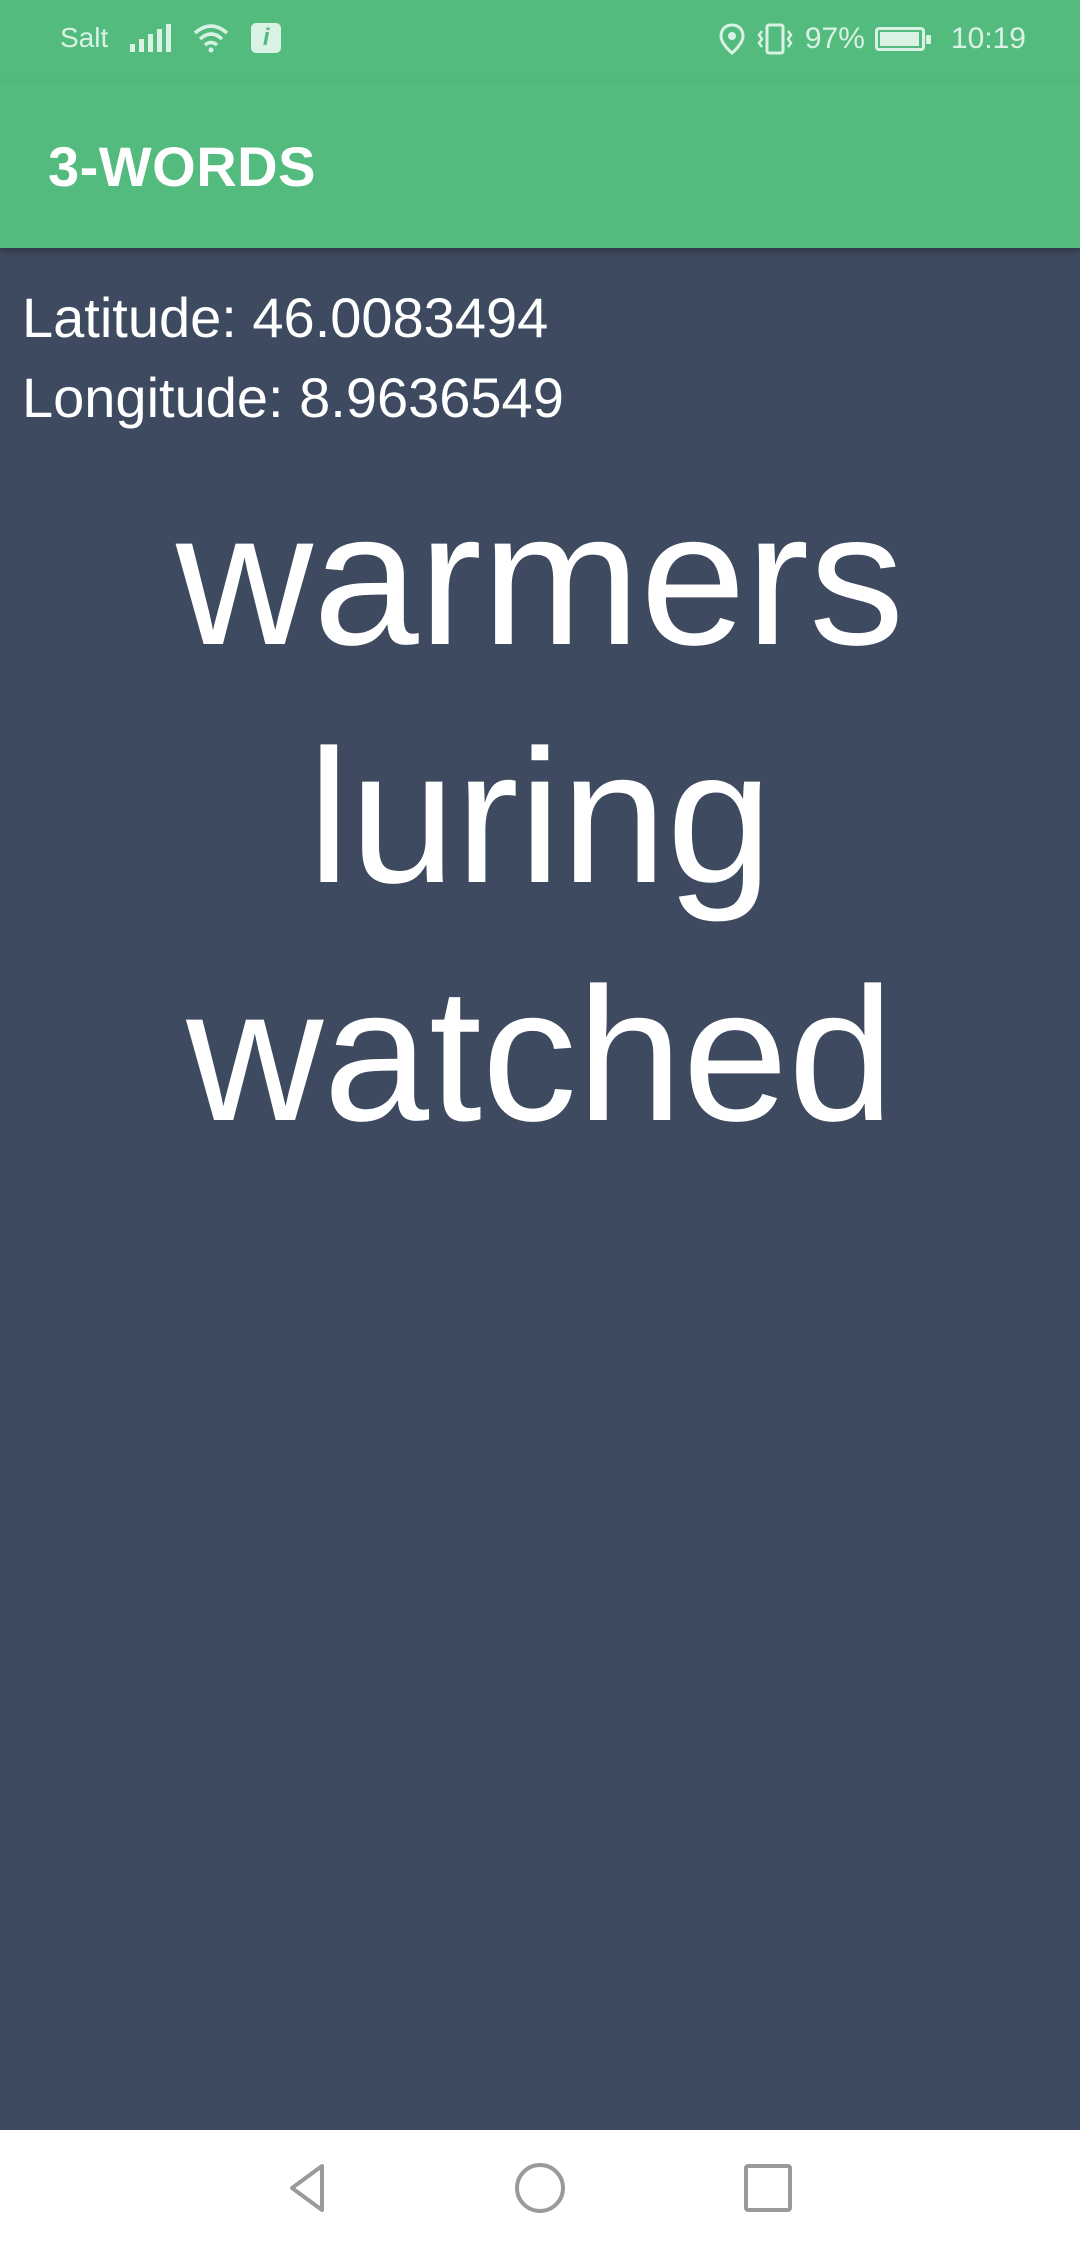 Image resolution: width=1080 pixels, height=2244 pixels. What do you see at coordinates (293, 397) in the screenshot?
I see `longitude-label: Longitude: 8.9636549` at bounding box center [293, 397].